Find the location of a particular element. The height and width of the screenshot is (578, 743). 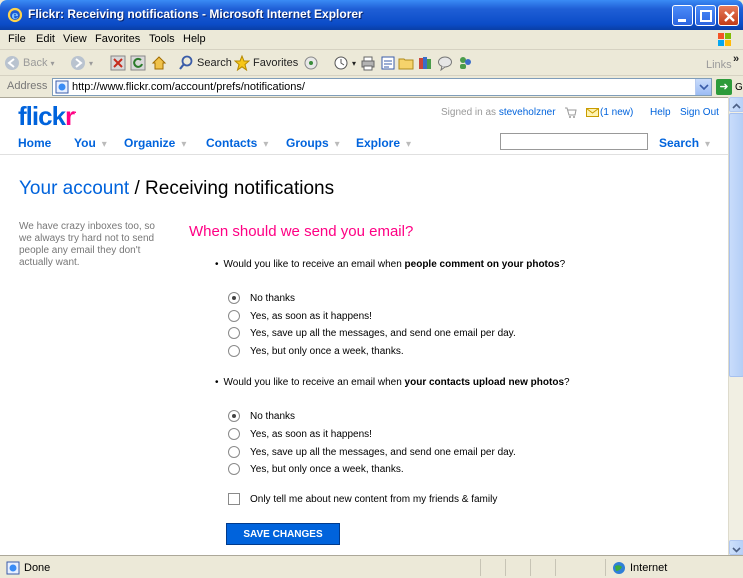

maximize-icon is located at coordinates (706, 16).